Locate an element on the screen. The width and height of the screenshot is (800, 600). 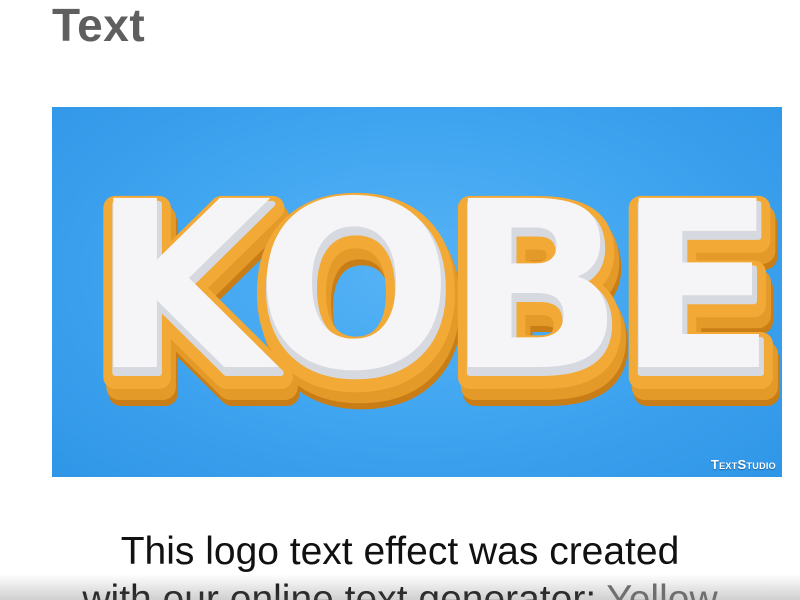
description-line-2-prefix: with our online text generator: is located at coordinates (339, 589).